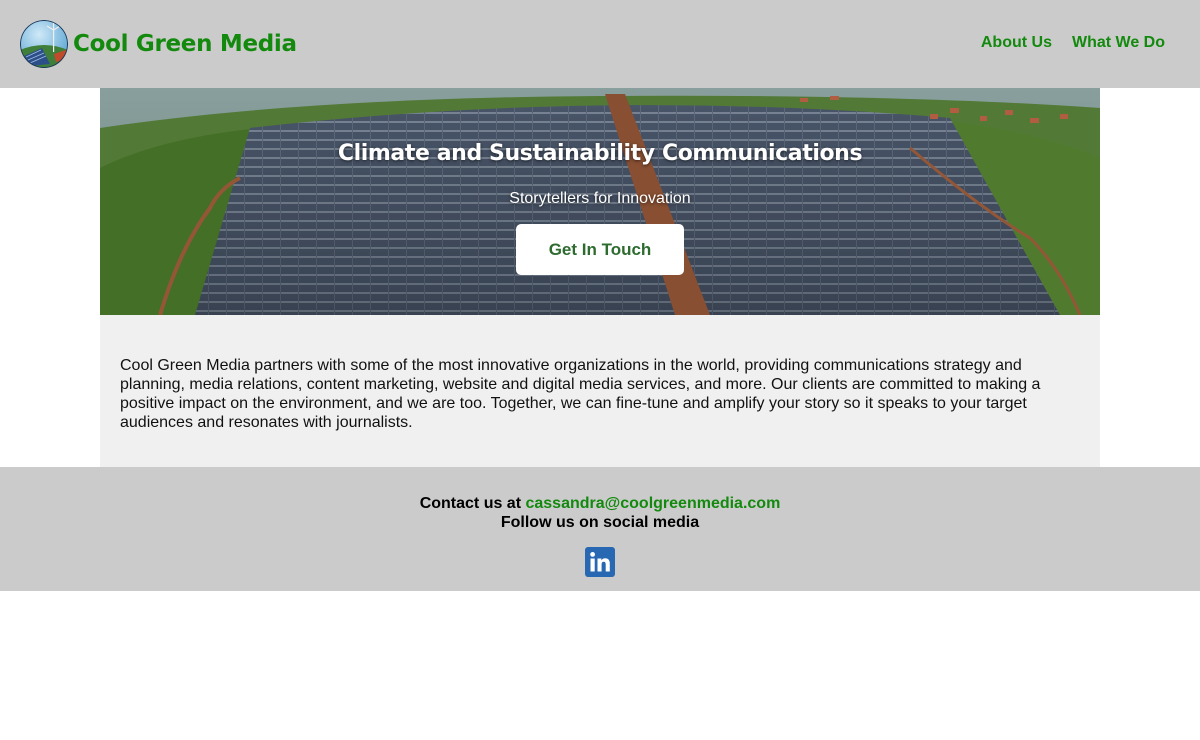  What do you see at coordinates (44, 44) in the screenshot?
I see `logo-globe-icon` at bounding box center [44, 44].